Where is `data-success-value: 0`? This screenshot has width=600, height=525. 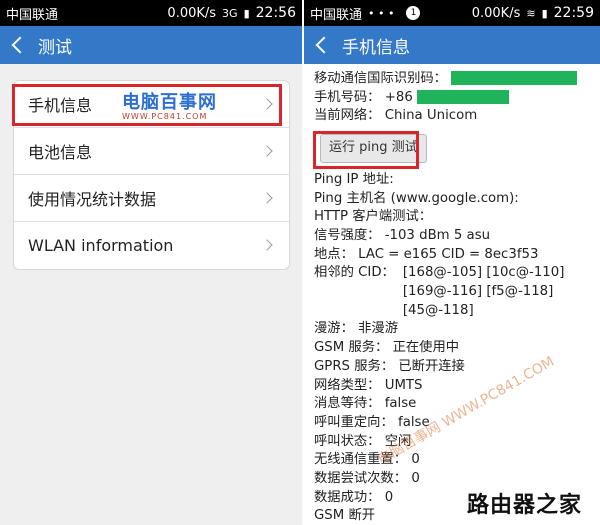
data-success-value: 0 is located at coordinates (389, 497).